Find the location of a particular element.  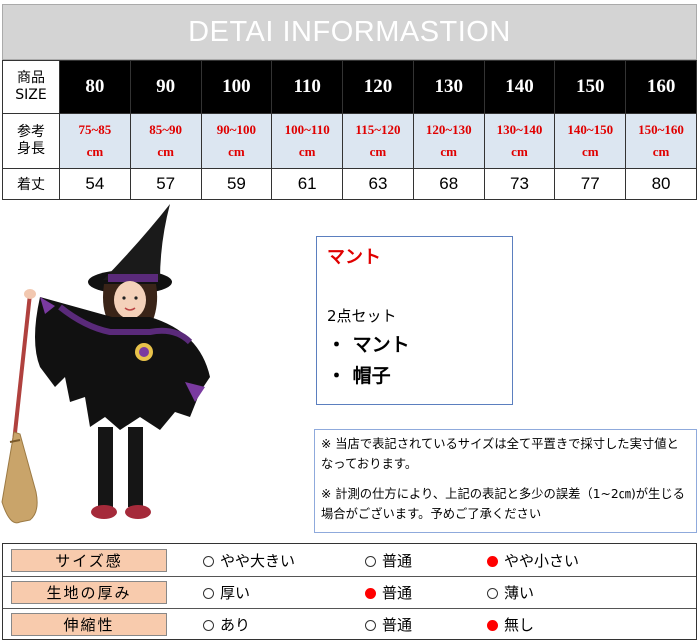

product-photo is located at coordinates (105, 364).